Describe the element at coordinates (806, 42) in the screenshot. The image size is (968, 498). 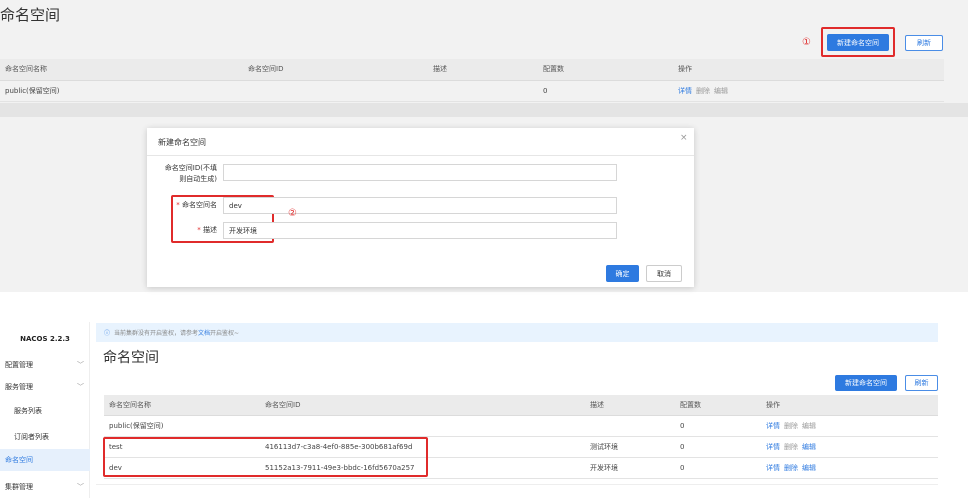
I see `step-marker-1: ①` at that location.